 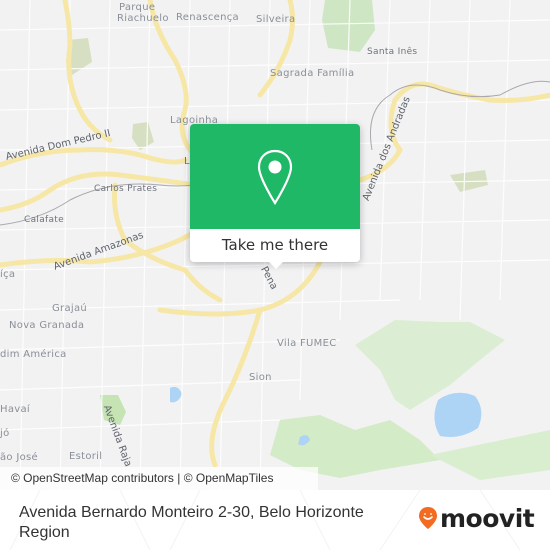 I want to click on neighborhood-label: Vila FUMEC, so click(x=307, y=343).